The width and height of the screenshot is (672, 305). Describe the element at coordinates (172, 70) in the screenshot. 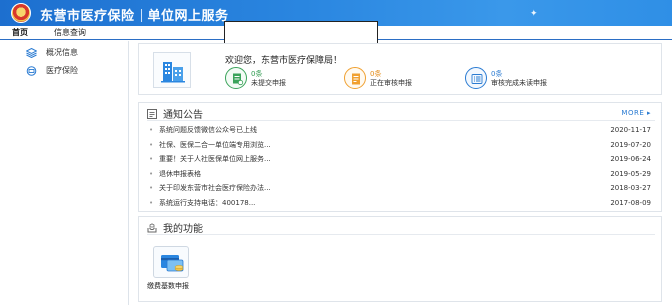

I see `building-icon` at that location.